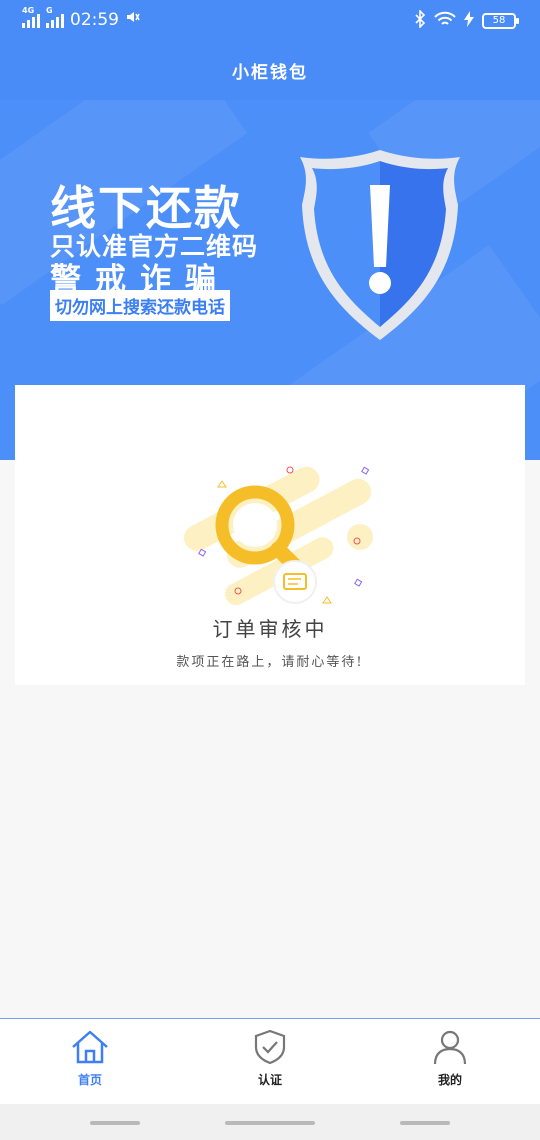 The image size is (540, 1140). Describe the element at coordinates (55, 17) in the screenshot. I see `cell-signal-icon-2: G` at that location.